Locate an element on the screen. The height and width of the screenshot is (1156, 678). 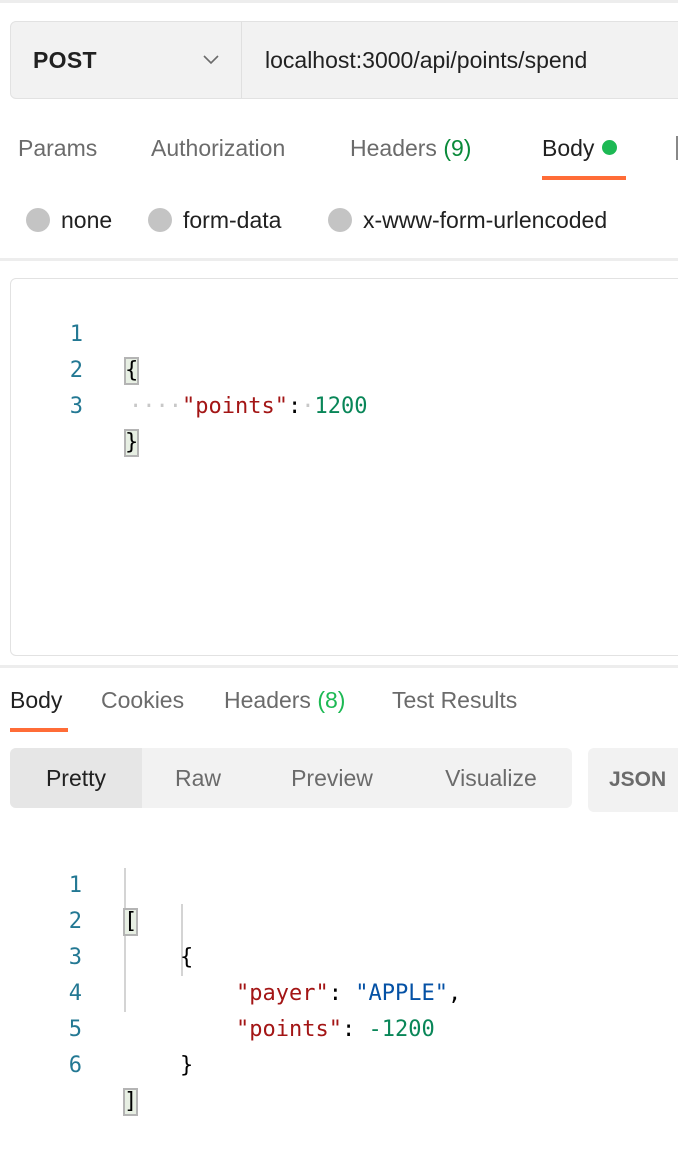
tab-params: Params is located at coordinates (57, 148).